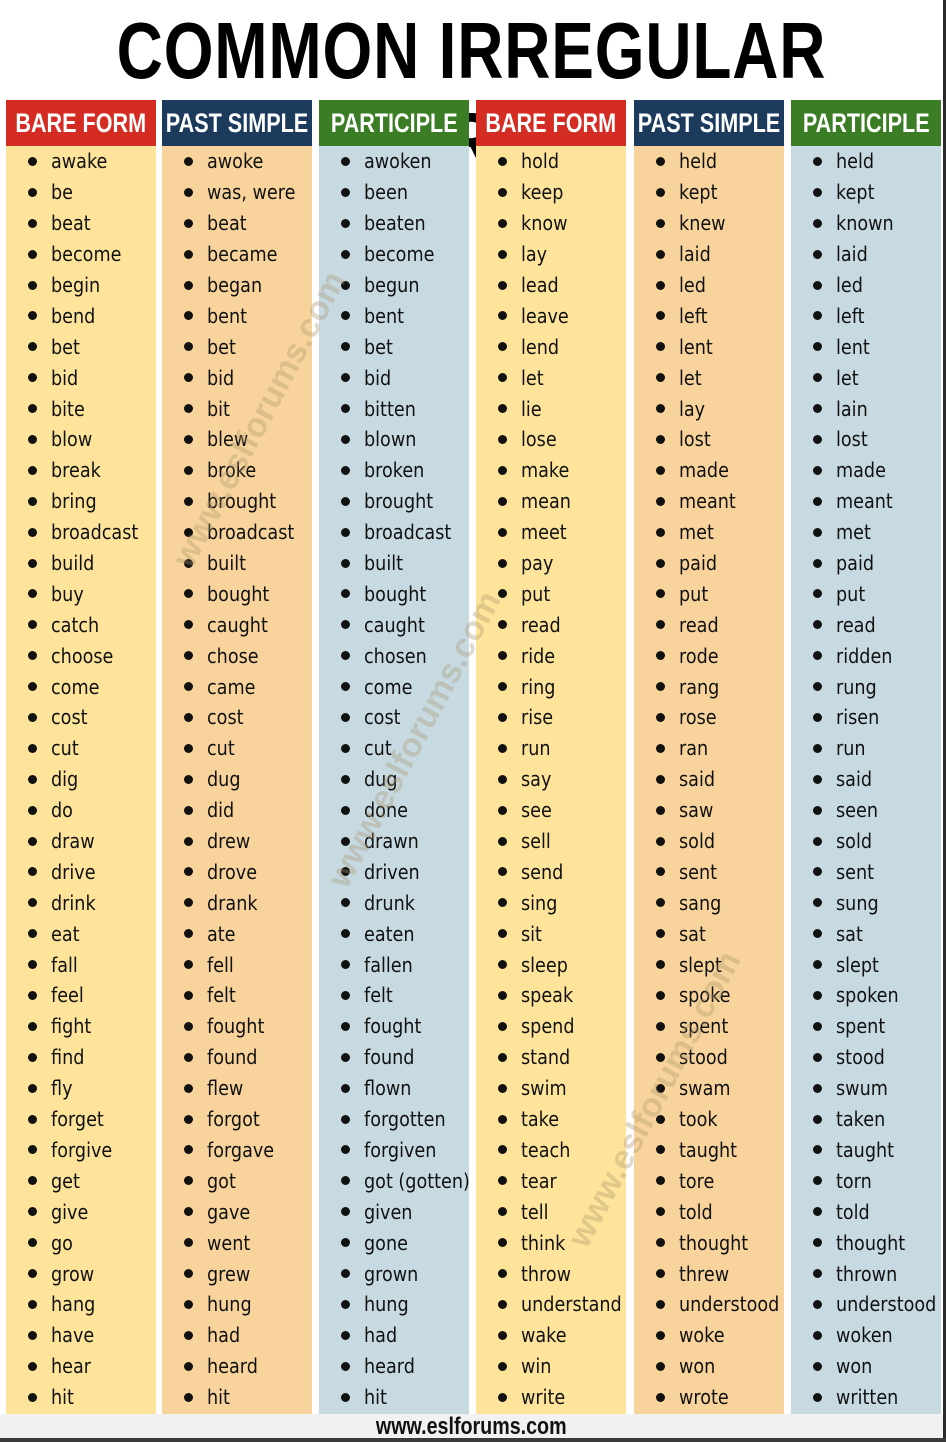  What do you see at coordinates (65, 933) in the screenshot?
I see `verb-text: eat` at bounding box center [65, 933].